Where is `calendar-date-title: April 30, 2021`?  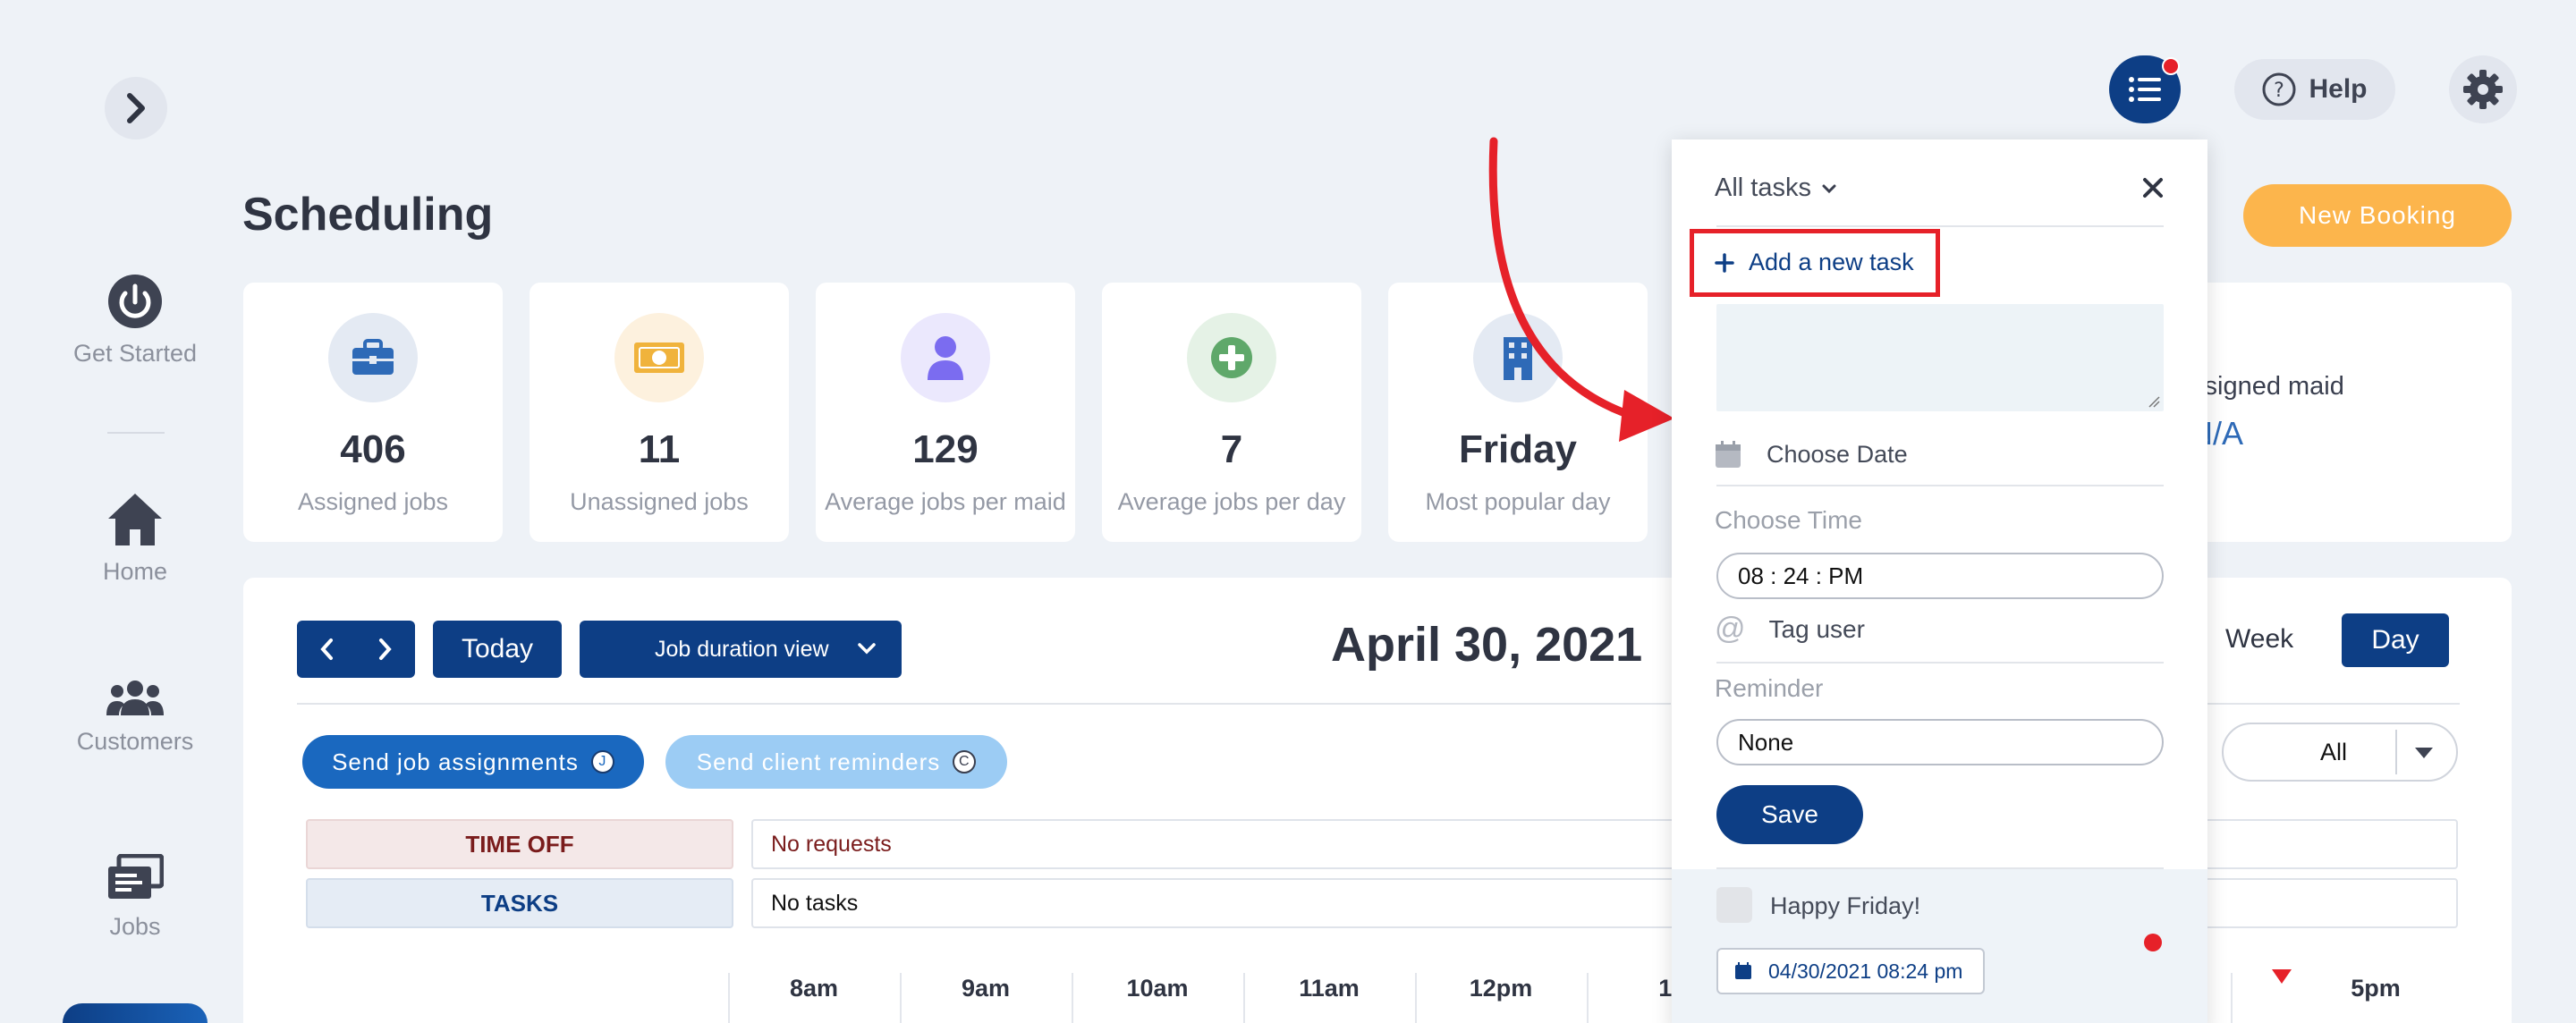
calendar-date-title: April 30, 2021 is located at coordinates (1487, 645).